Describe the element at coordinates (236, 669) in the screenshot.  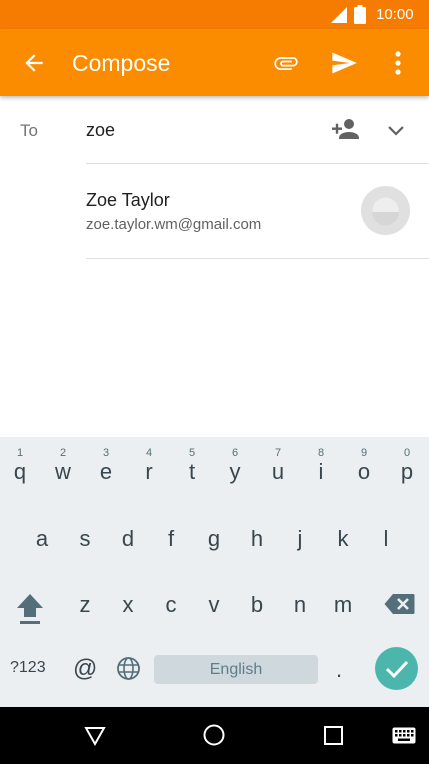
I see `space-key: English` at that location.